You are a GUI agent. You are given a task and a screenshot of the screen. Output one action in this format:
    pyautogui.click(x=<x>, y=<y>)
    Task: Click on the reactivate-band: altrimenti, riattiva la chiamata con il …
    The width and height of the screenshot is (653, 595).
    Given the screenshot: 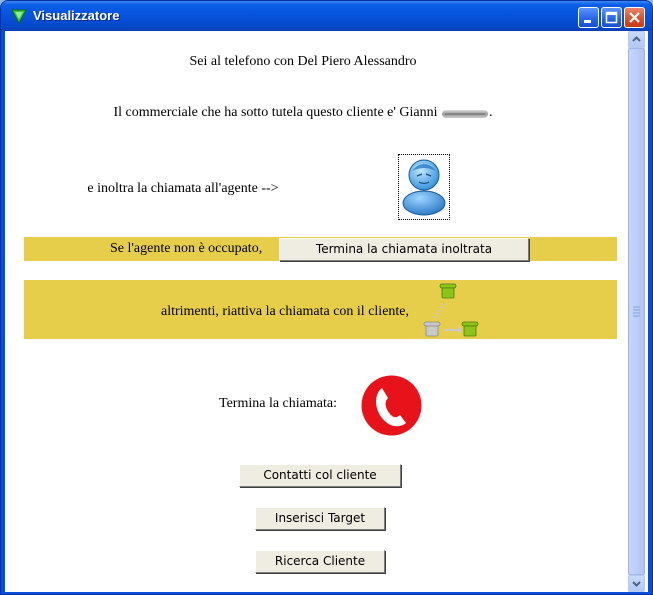 What is the action you would take?
    pyautogui.click(x=320, y=309)
    